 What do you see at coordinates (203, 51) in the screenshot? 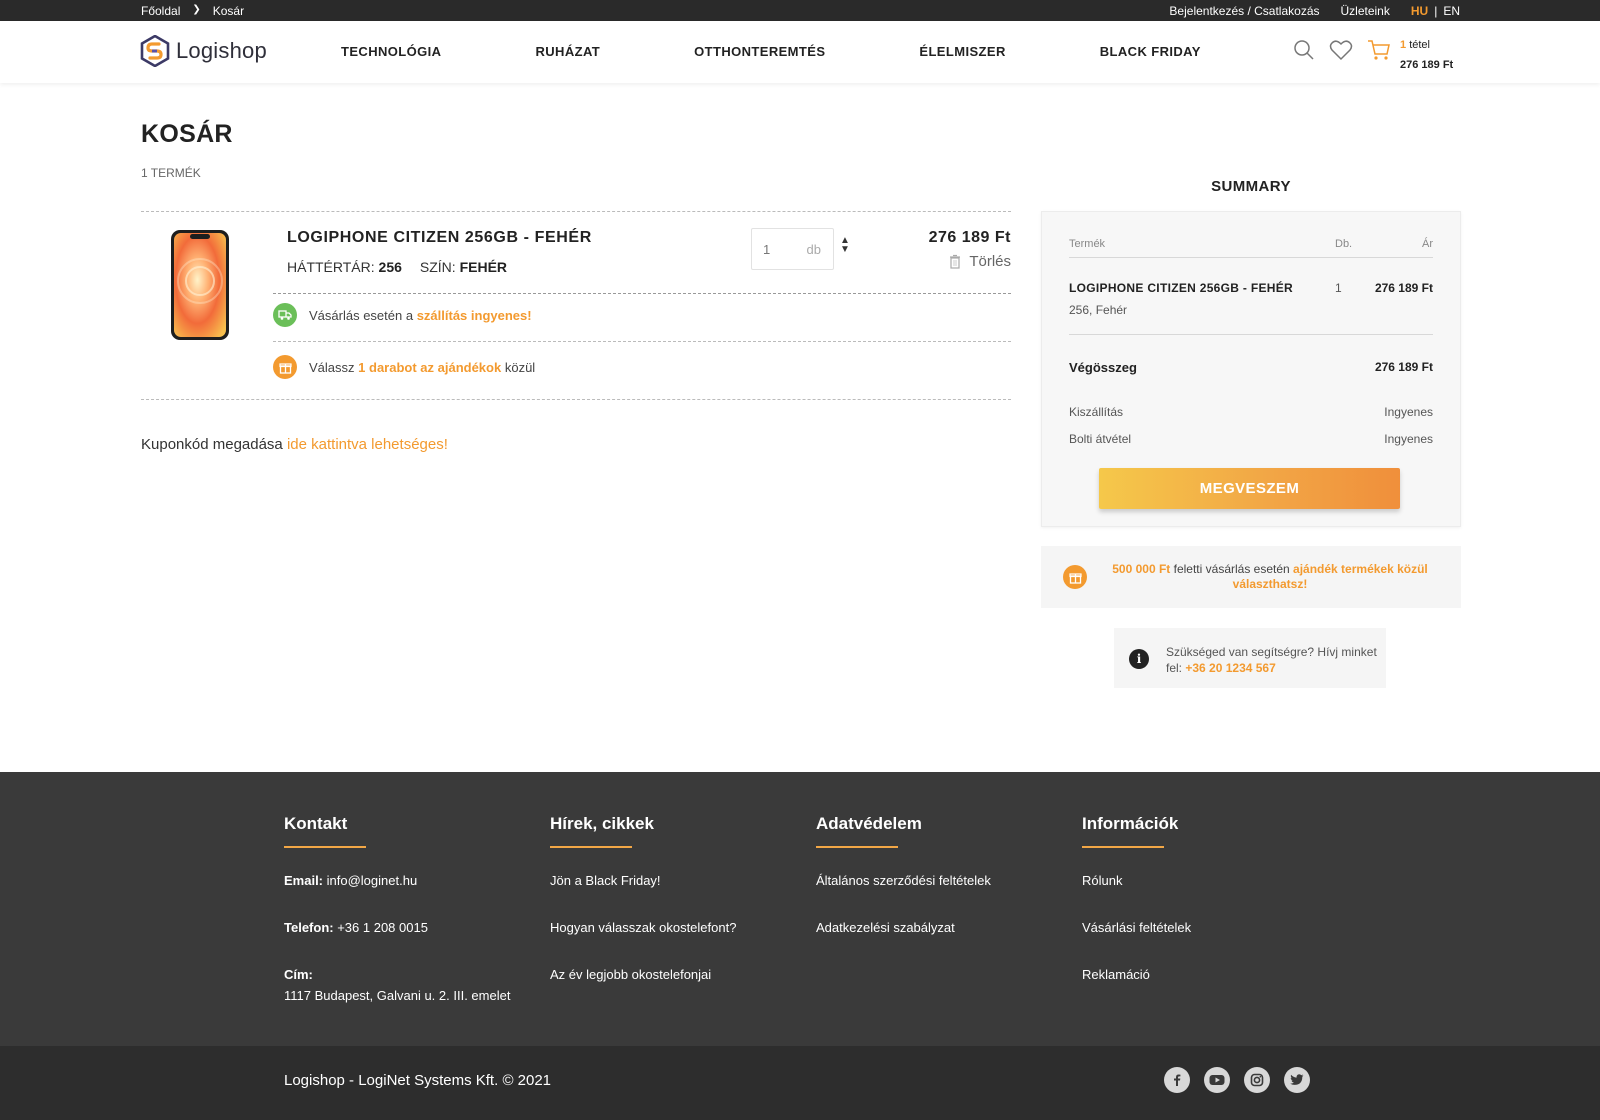
I see `logo: Logishop` at bounding box center [203, 51].